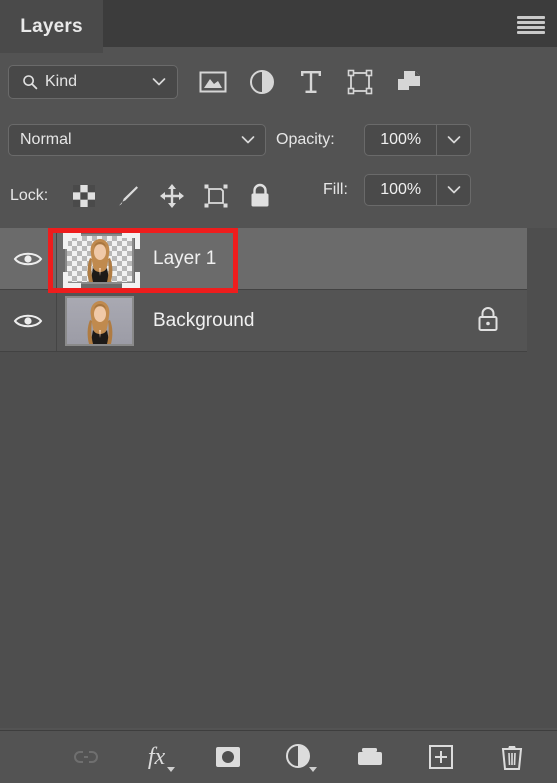 The height and width of the screenshot is (783, 557). What do you see at coordinates (93, 82) in the screenshot?
I see `filter-kind-select: Kind` at bounding box center [93, 82].